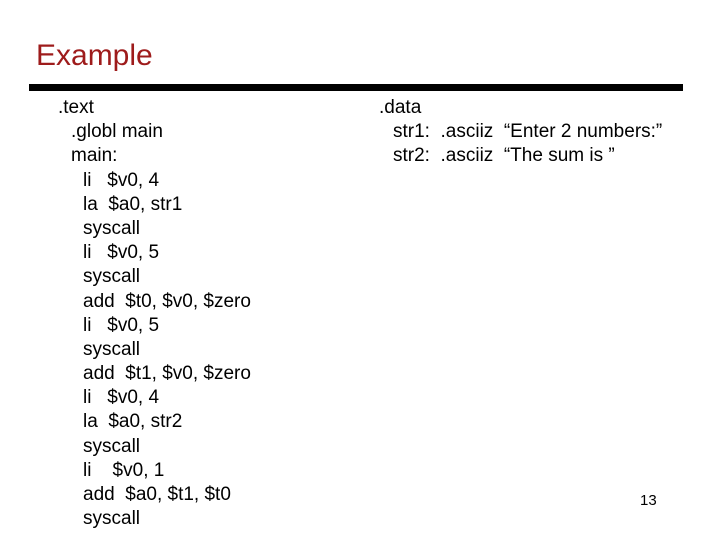 The width and height of the screenshot is (720, 540). I want to click on code-line: .data, so click(400, 107).